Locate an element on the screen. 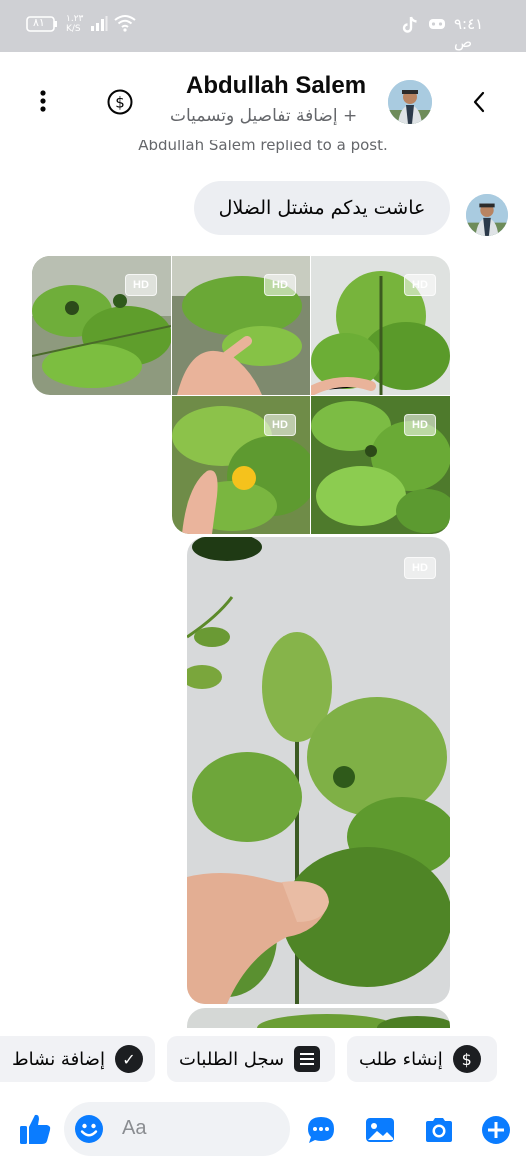 The height and width of the screenshot is (1168, 526). clock: ٩:٤١ ص is located at coordinates (469, 33).